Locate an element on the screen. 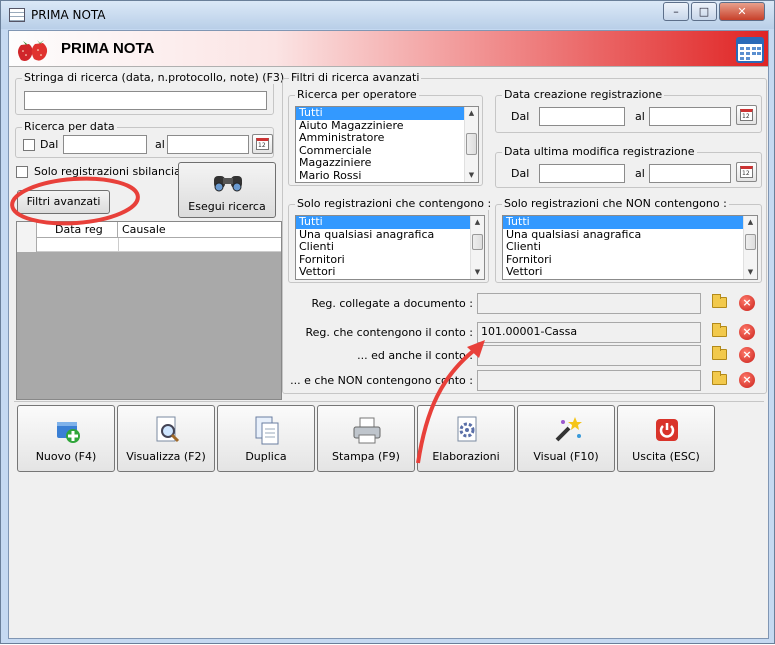 The image size is (775, 645). creation-from-input is located at coordinates (582, 116).